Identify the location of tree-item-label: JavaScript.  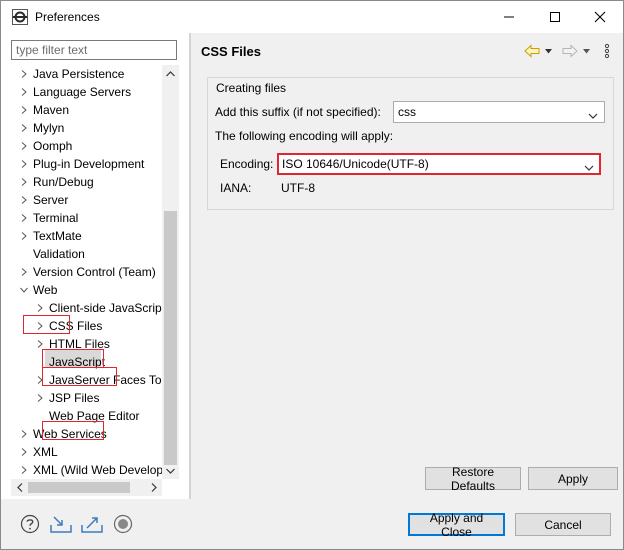
(77, 362).